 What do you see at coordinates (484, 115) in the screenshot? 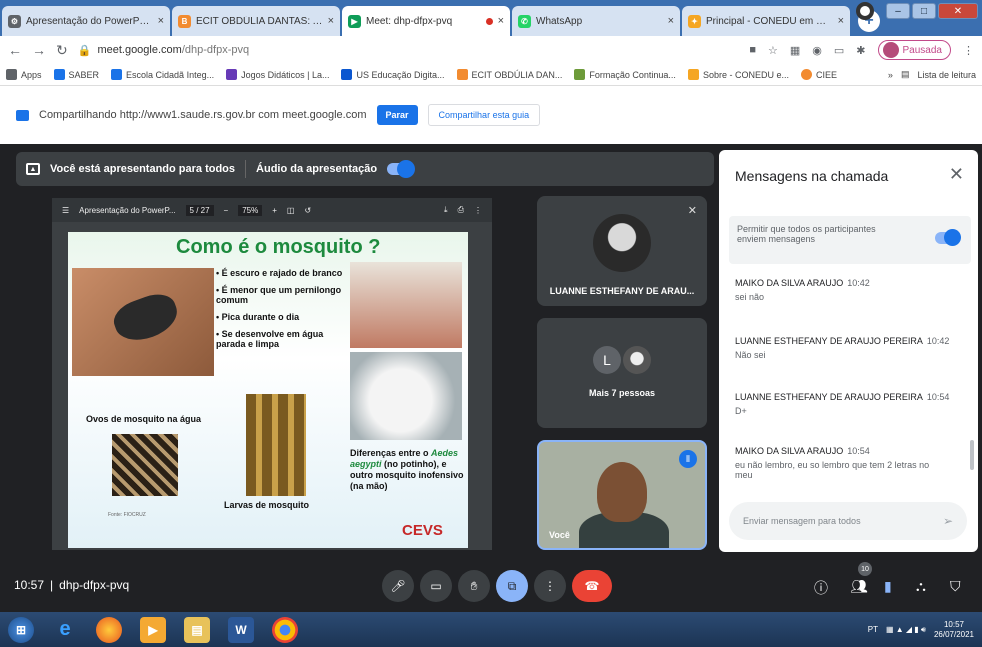
I see `share-this-tab-button: Compartilhar esta guia` at bounding box center [484, 115].